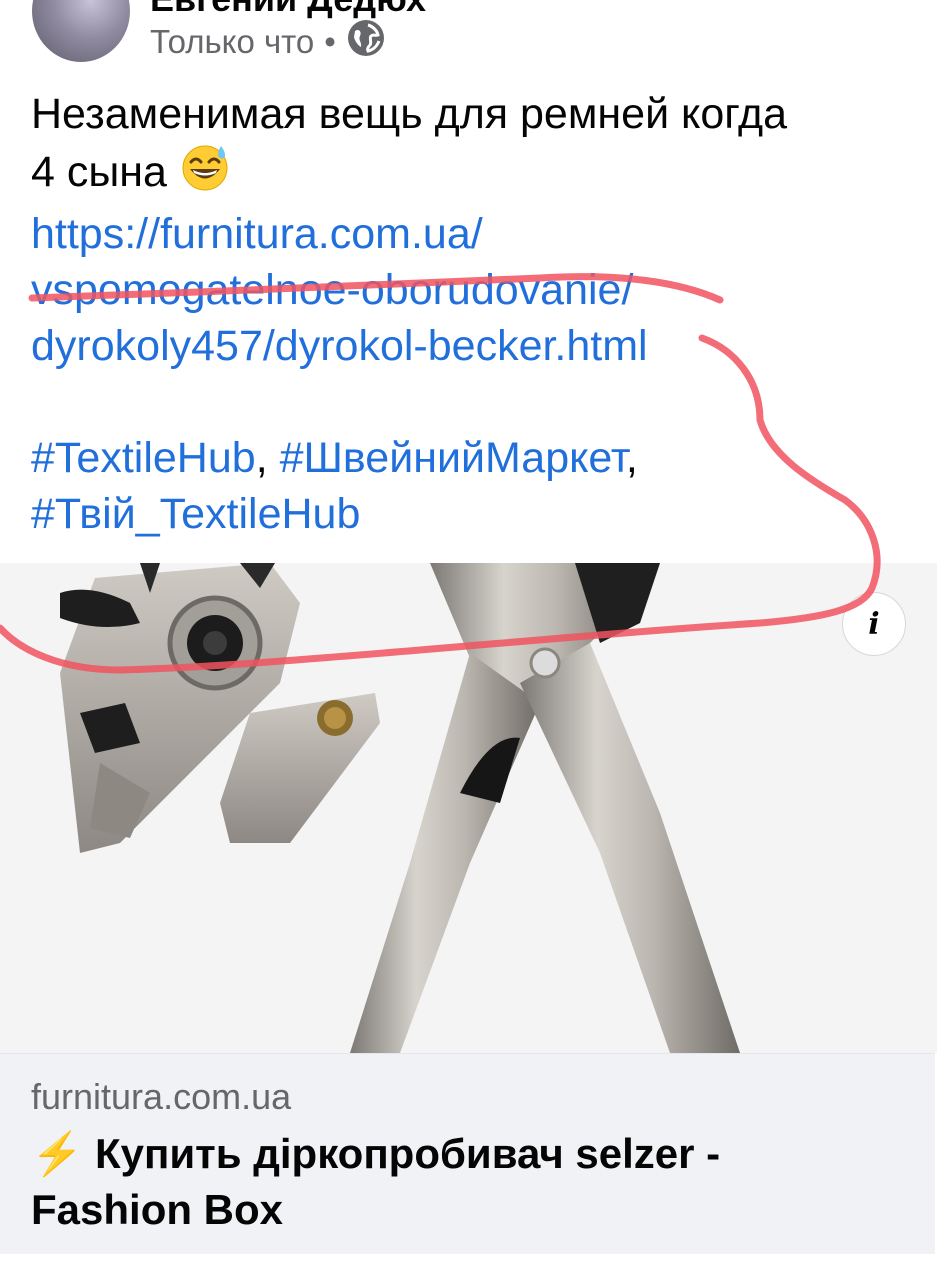 The width and height of the screenshot is (937, 1280). Describe the element at coordinates (288, 10) in the screenshot. I see `author-name: Евгений Дедюх` at that location.